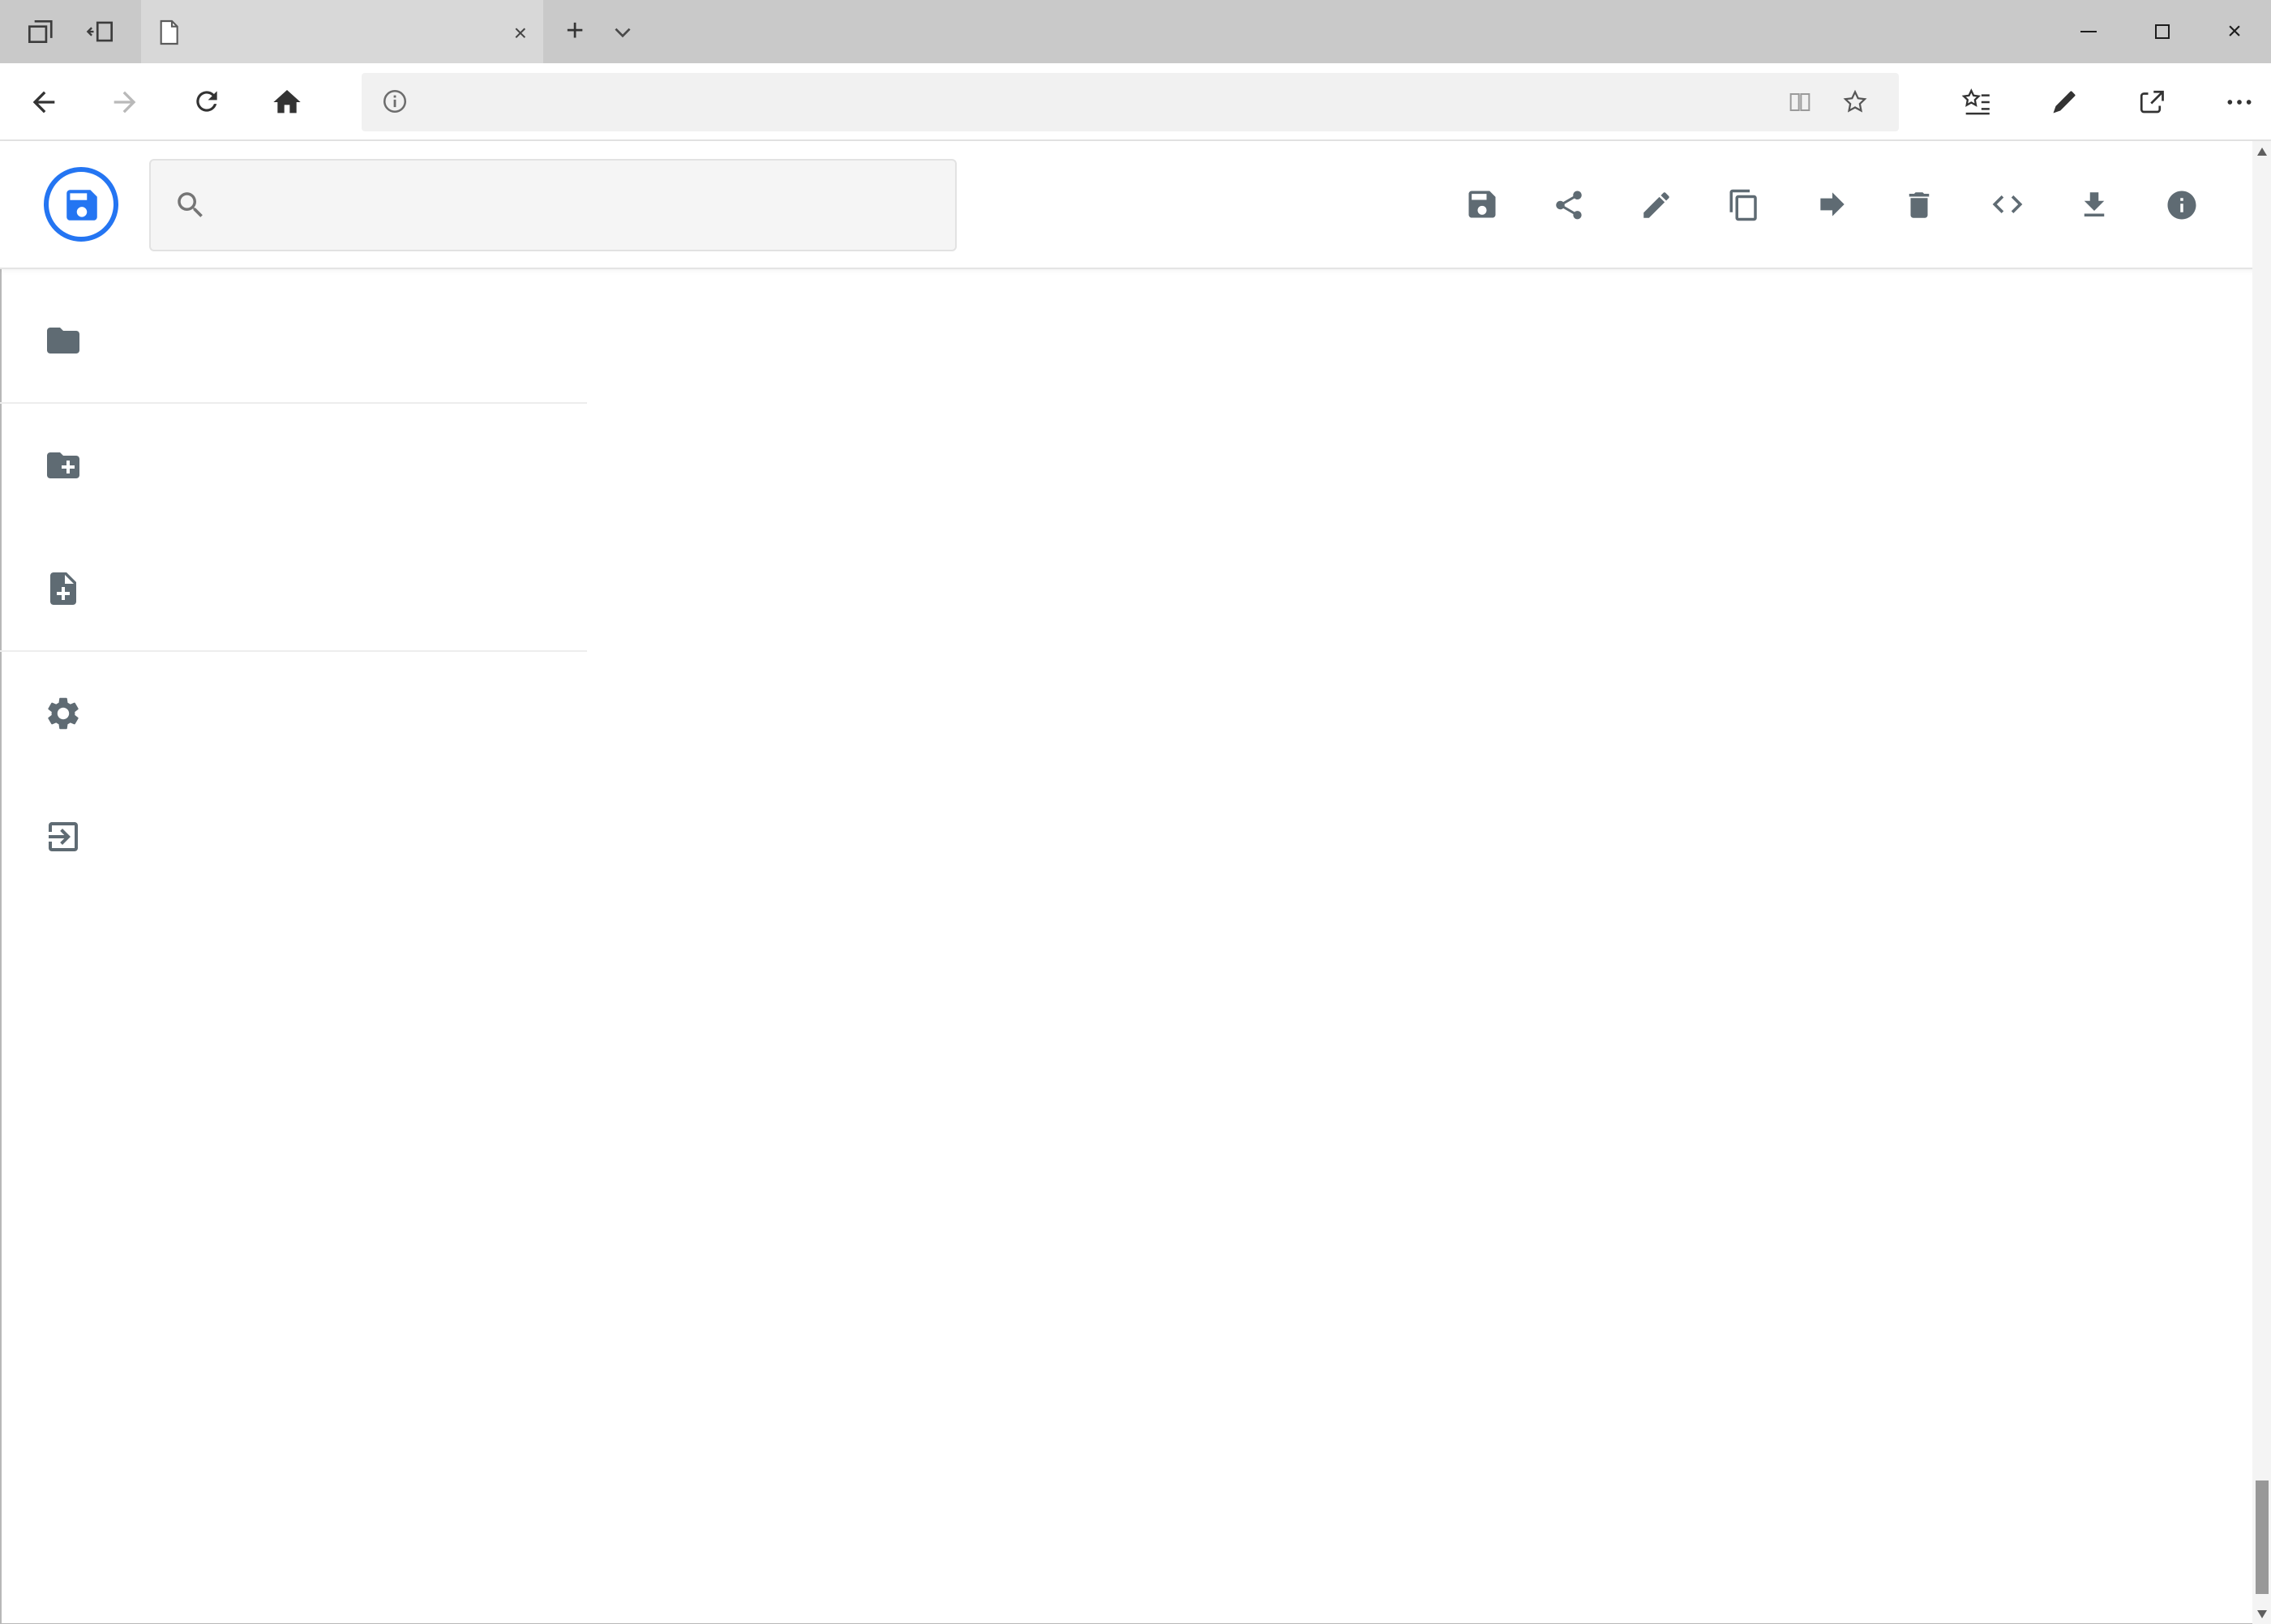 The image size is (2271, 1624). Describe the element at coordinates (63, 714) in the screenshot. I see `gear-icon` at that location.